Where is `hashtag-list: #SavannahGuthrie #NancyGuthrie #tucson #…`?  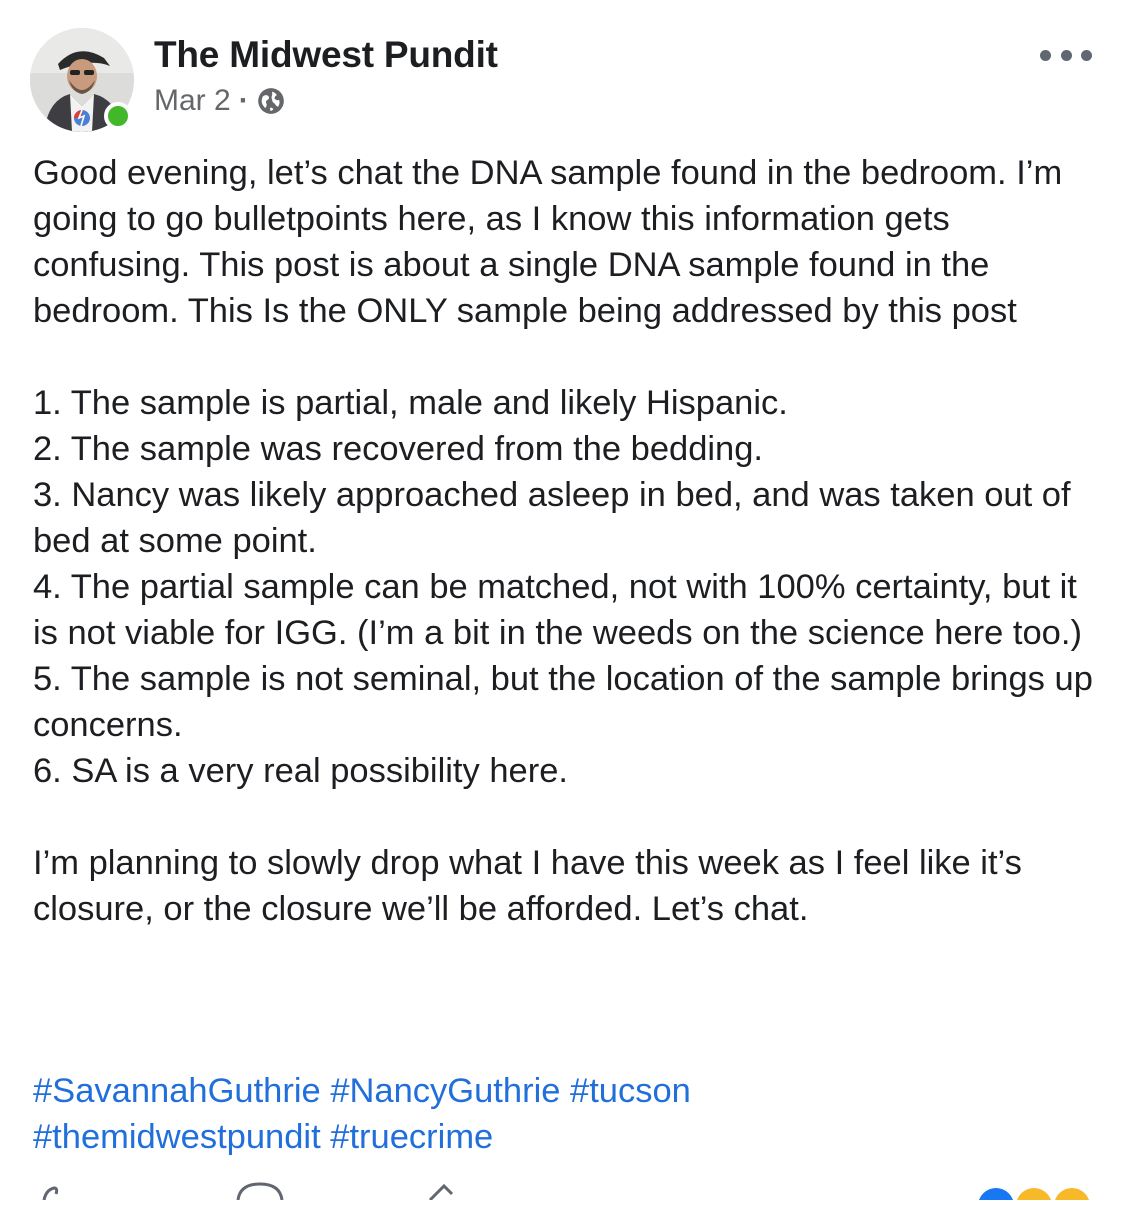
hashtag-list: #SavannahGuthrie #NancyGuthrie #tucson #… is located at coordinates (568, 1114).